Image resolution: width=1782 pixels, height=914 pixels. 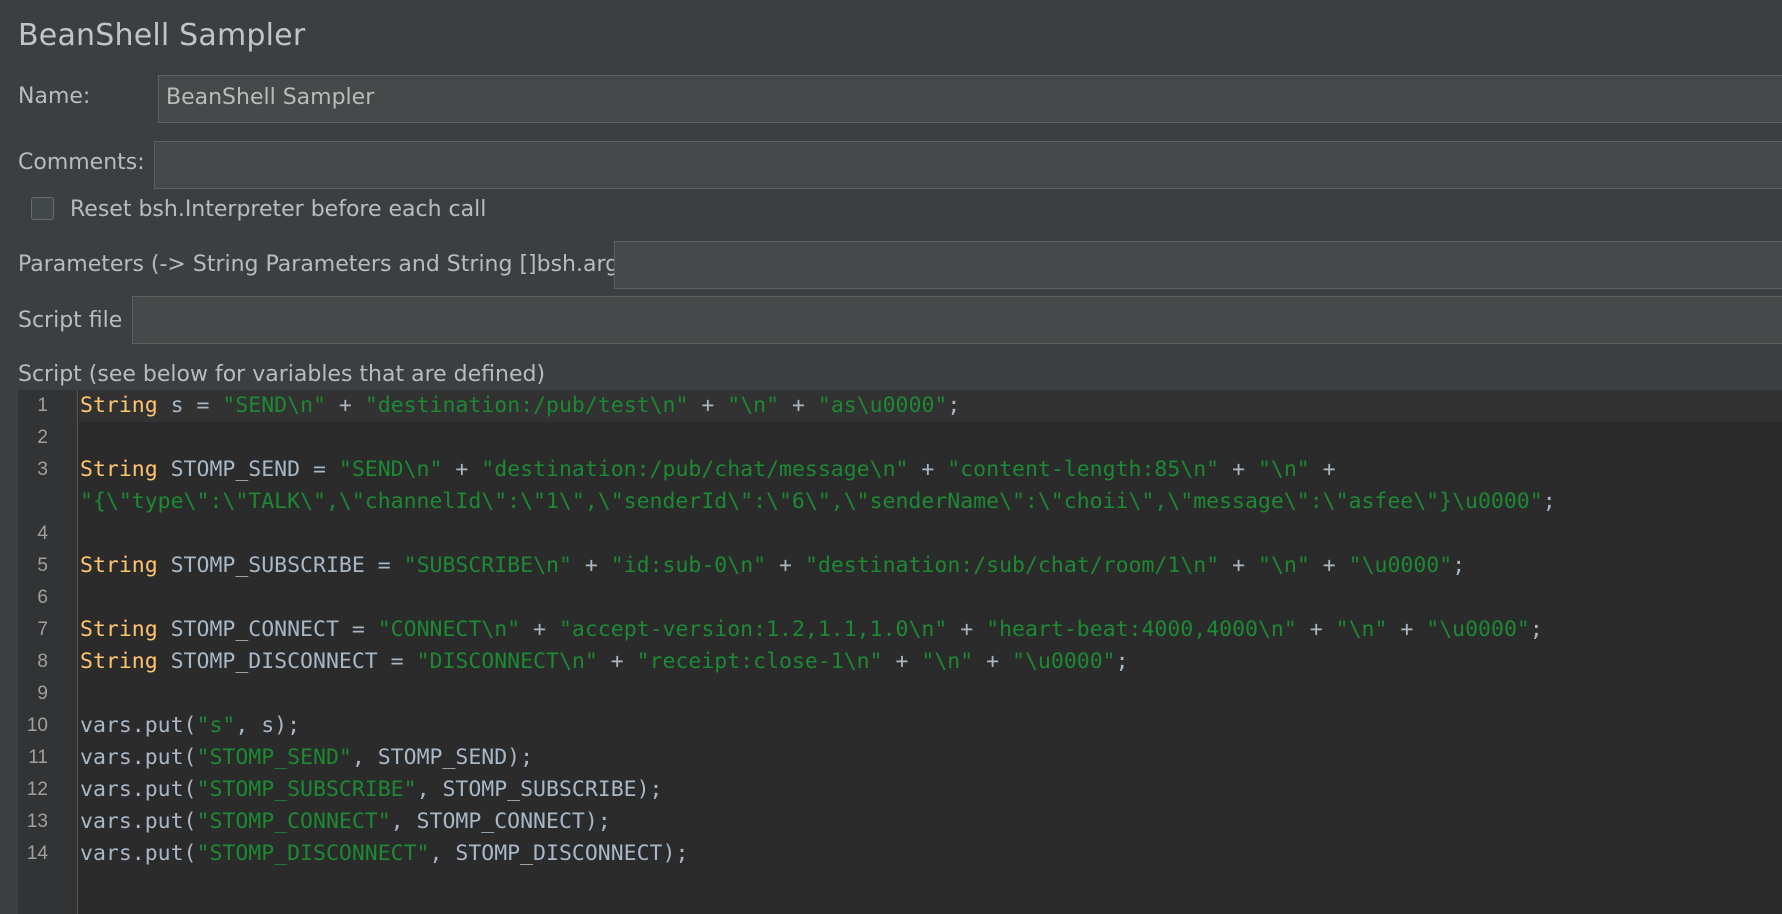 What do you see at coordinates (1198, 265) in the screenshot?
I see `parameters-input` at bounding box center [1198, 265].